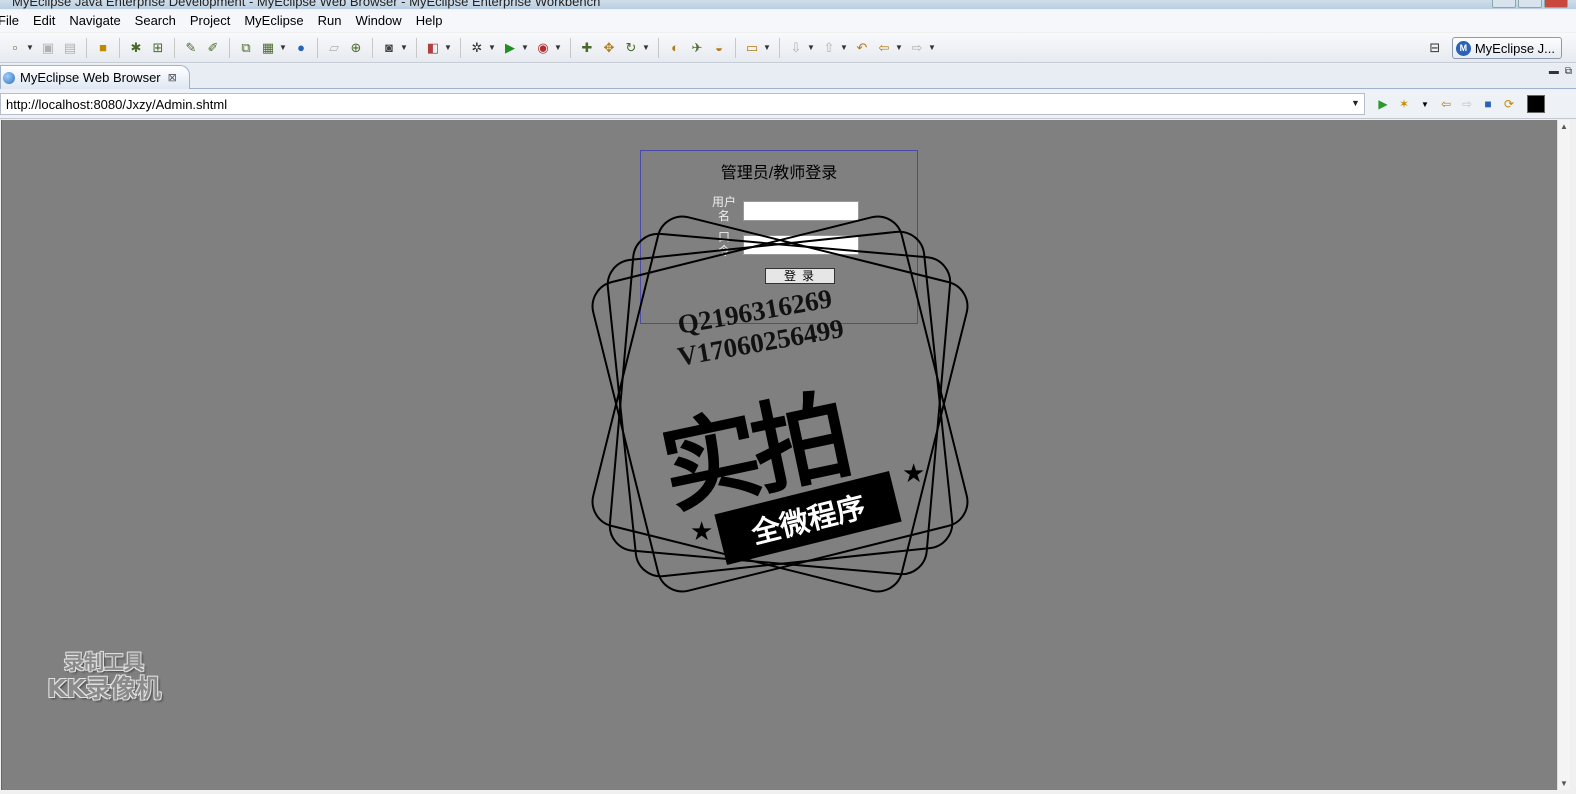 This screenshot has width=1576, height=794. What do you see at coordinates (558, 47) in the screenshot?
I see `external-tools-dropdown-icon: ▼` at bounding box center [558, 47].